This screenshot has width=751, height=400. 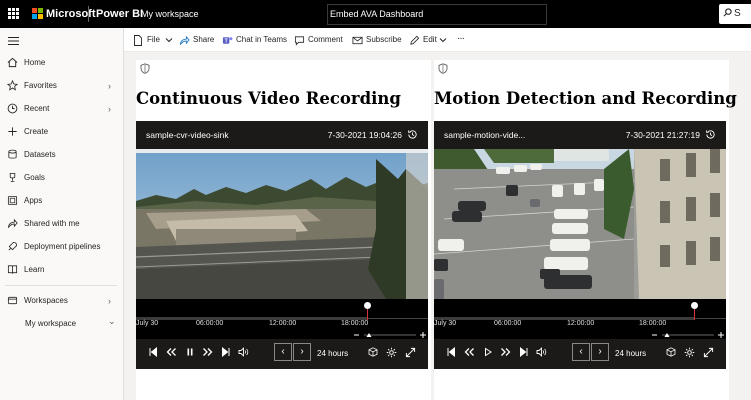 I want to click on file-menu-button: File, so click(x=157, y=40).